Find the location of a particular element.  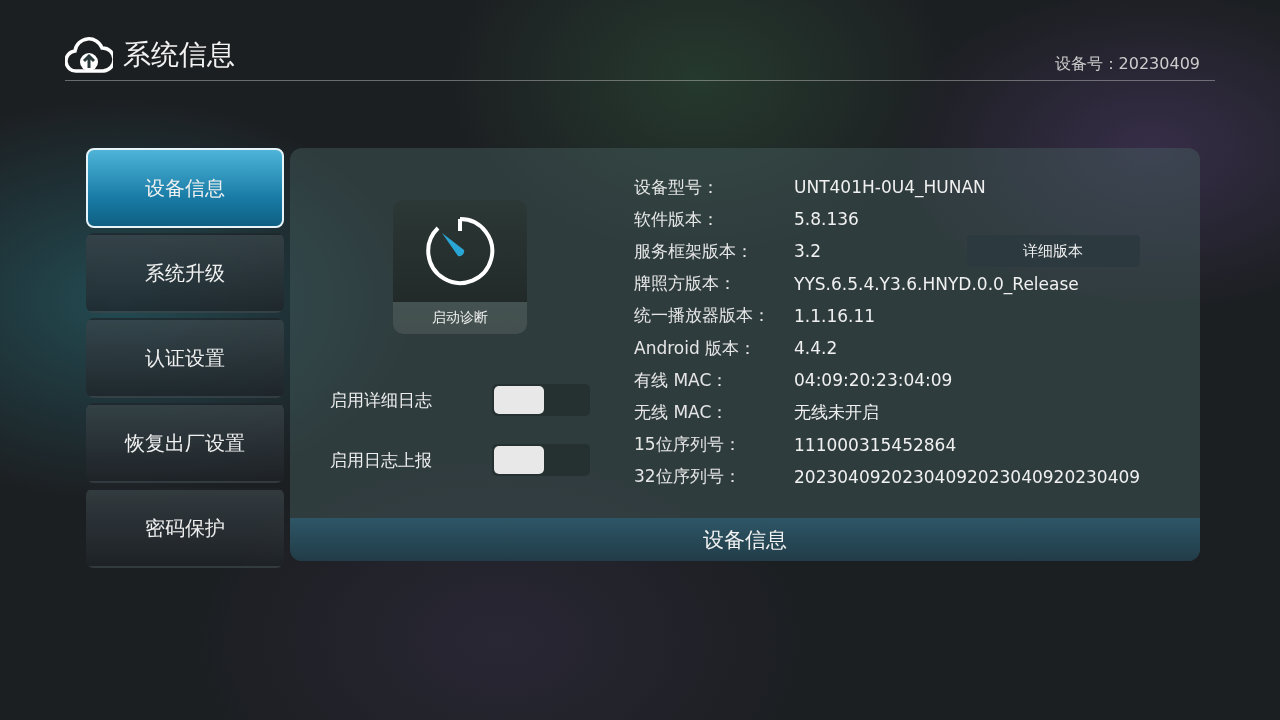

info-value: 3.2 is located at coordinates (808, 251).